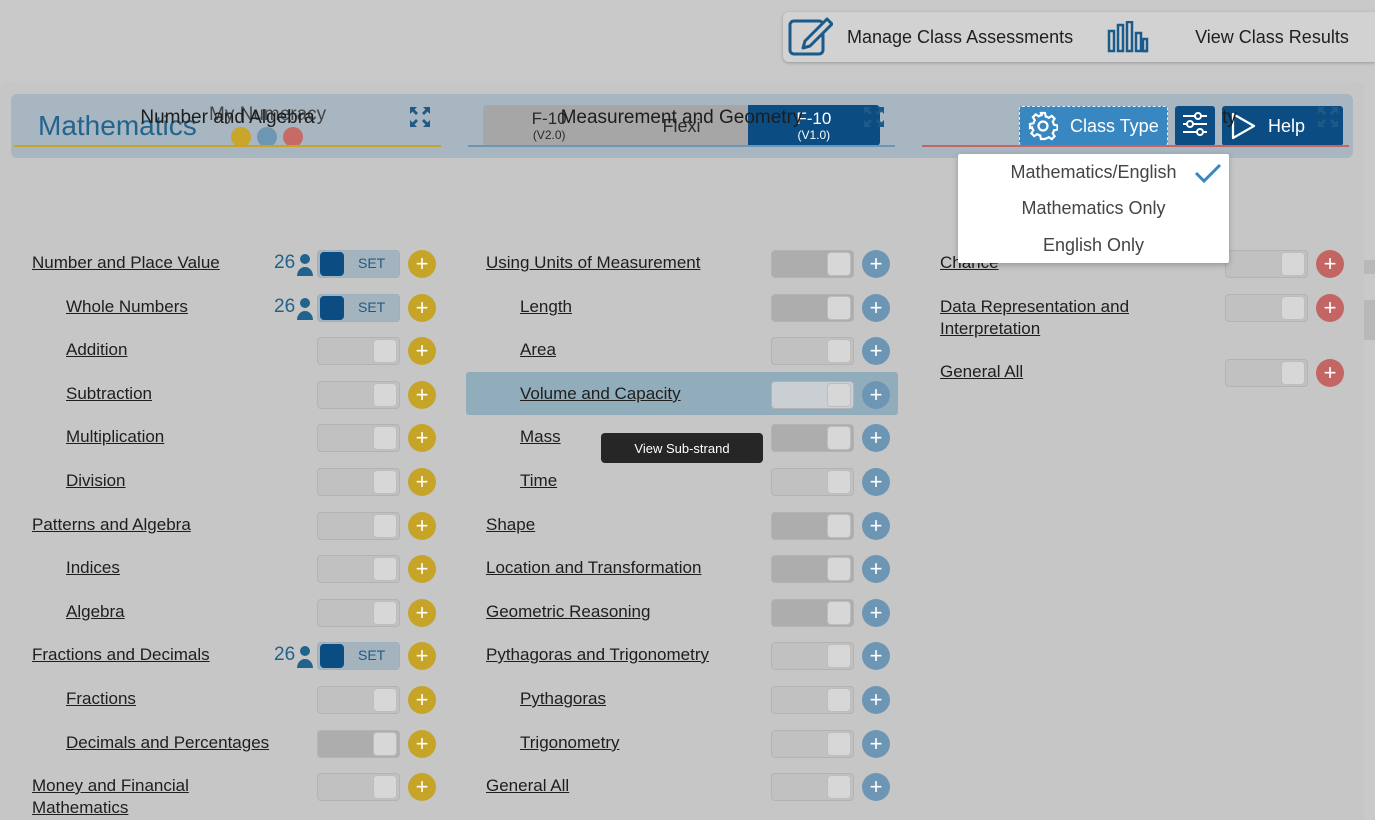 The image size is (1375, 820). Describe the element at coordinates (121, 655) in the screenshot. I see `strand-link: Fractions and Decimals` at that location.